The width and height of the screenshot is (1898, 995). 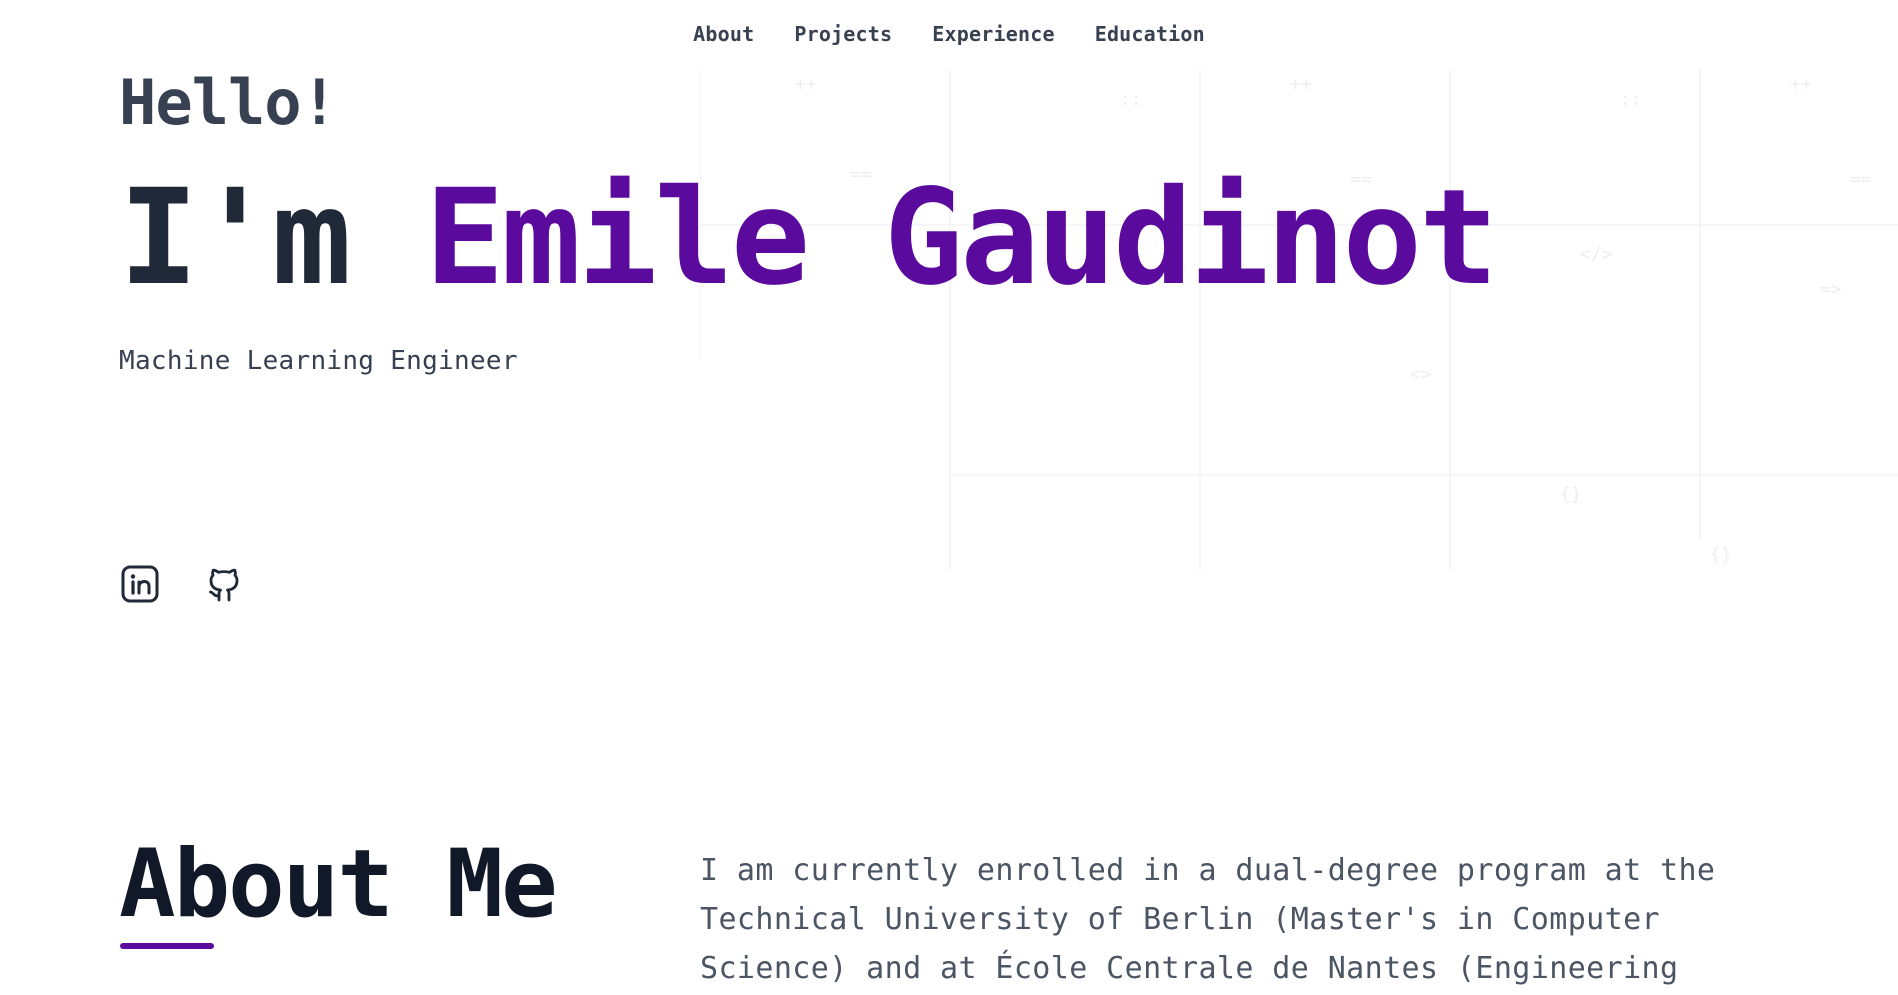 I want to click on hero-headline: I'm Emile Gaudinot, so click(x=808, y=238).